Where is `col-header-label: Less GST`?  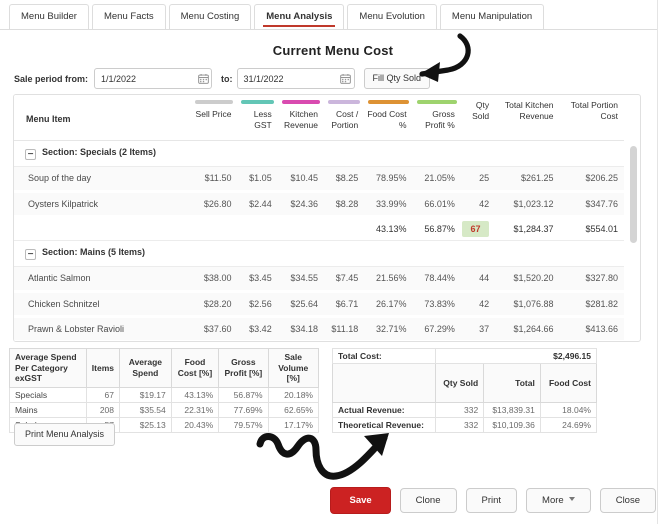
col-header-label: Less GST is located at coordinates (262, 120).